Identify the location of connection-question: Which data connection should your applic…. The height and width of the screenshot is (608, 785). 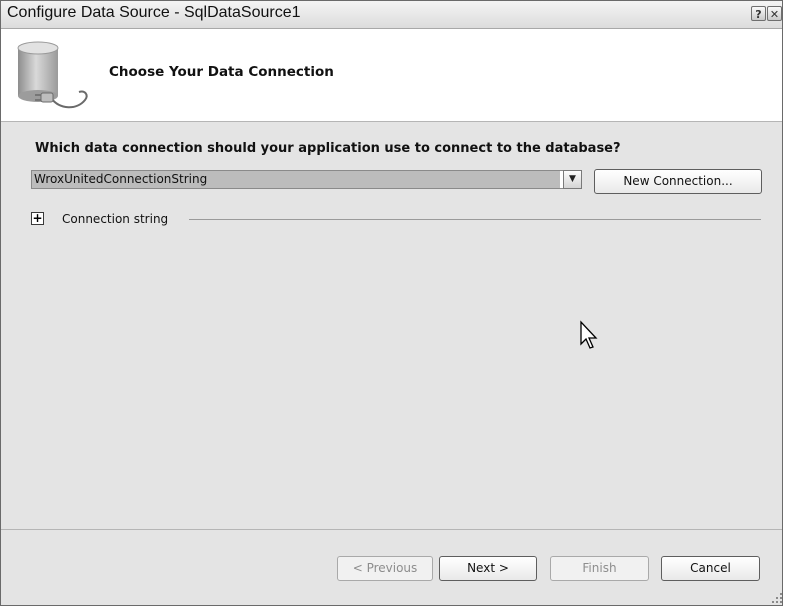
(328, 148).